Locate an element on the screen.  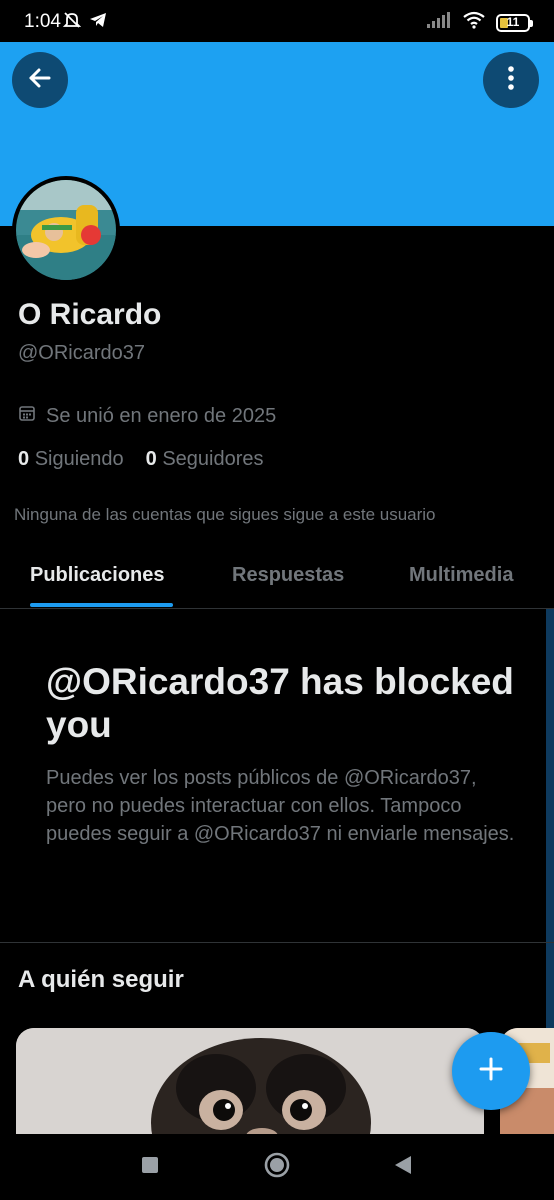
recents-square-icon is located at coordinates (150, 1167).